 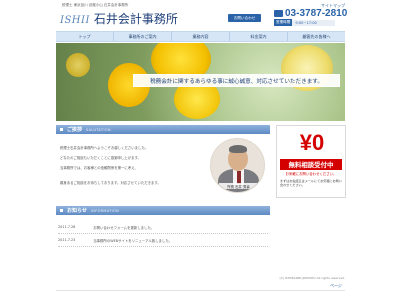 What do you see at coordinates (133, 241) in the screenshot?
I see `news-text: 当事務所のWEBサイトをリニューアル致しました。` at bounding box center [133, 241].